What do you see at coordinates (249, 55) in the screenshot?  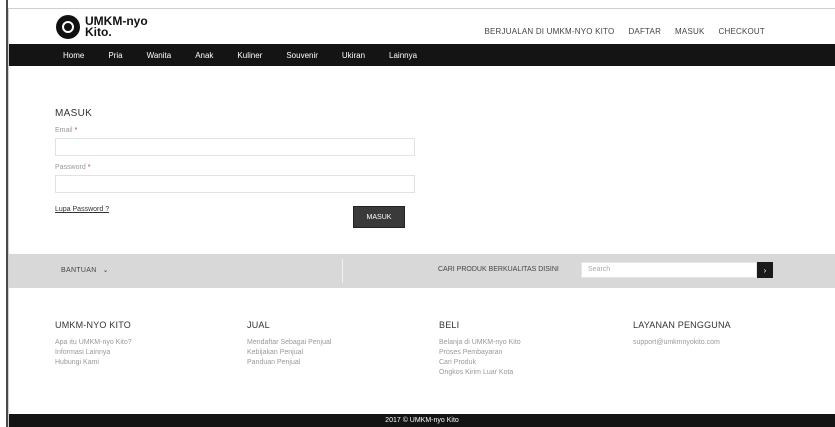 I see `category-kuliner: Kuliner` at bounding box center [249, 55].